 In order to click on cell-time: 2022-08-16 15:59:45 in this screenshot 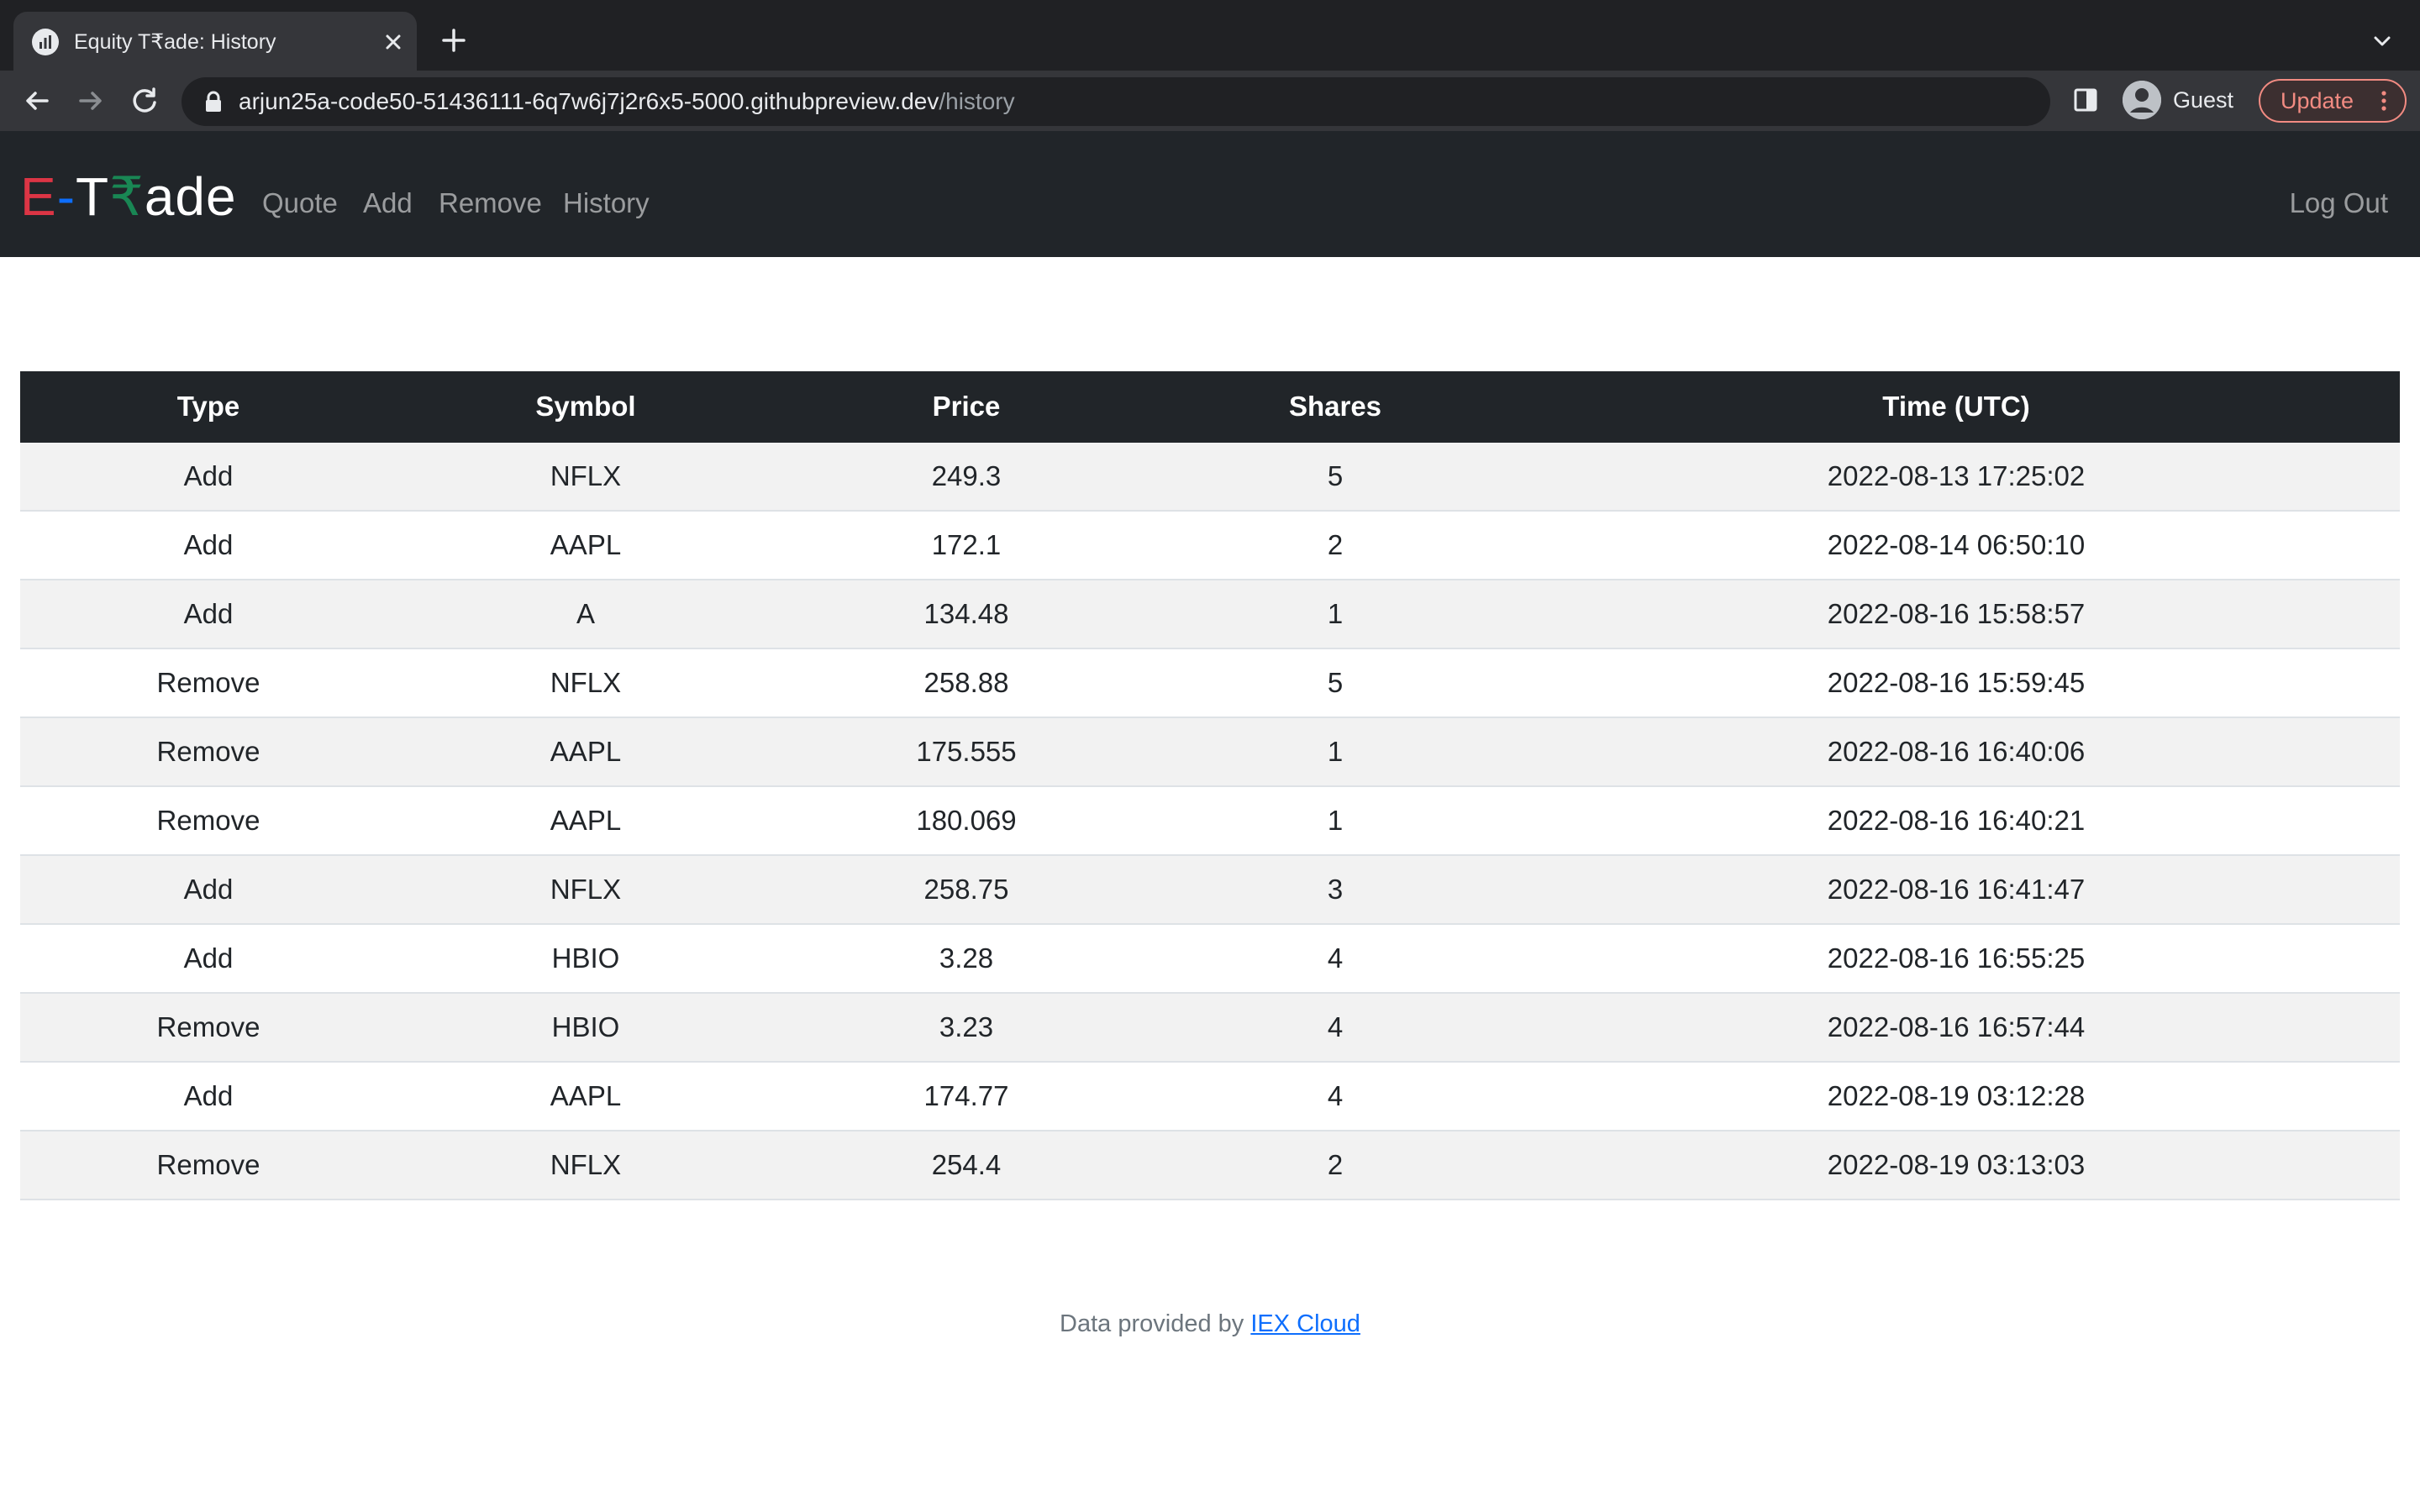, I will do `click(1956, 683)`.